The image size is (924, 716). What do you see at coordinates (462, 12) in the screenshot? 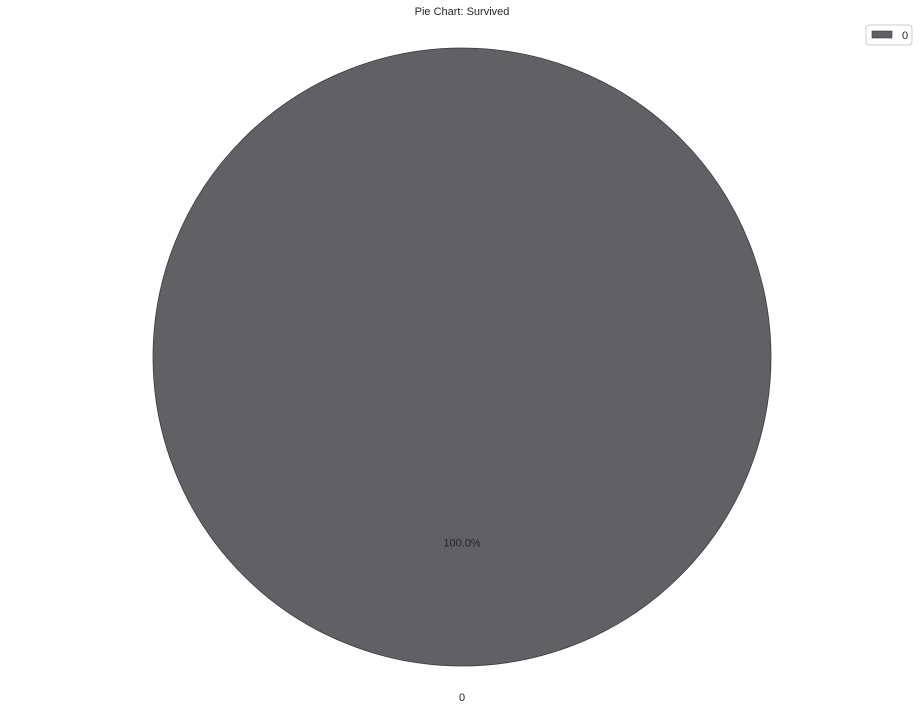
I see `chart-title: Pie Chart: Survived` at bounding box center [462, 12].